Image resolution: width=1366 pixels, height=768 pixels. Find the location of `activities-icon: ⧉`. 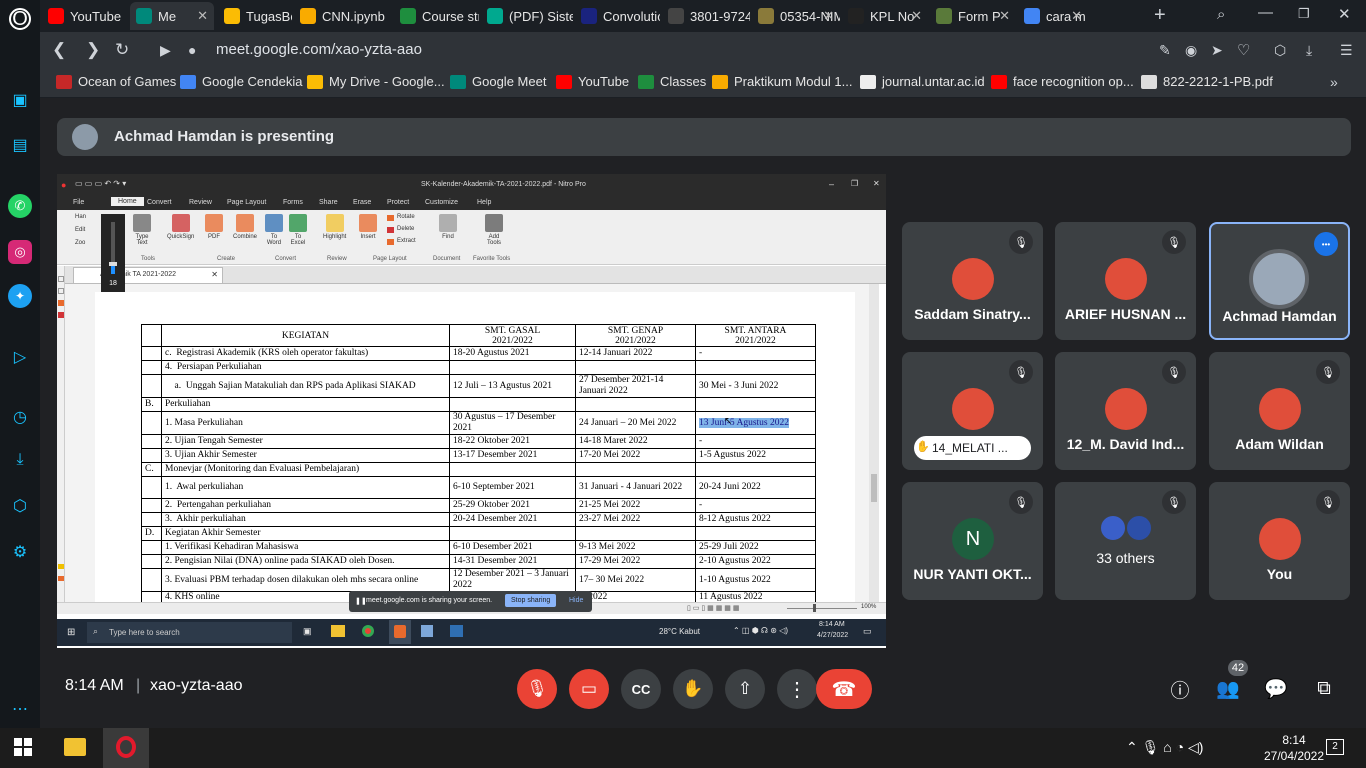

activities-icon: ⧉ is located at coordinates (1324, 689).